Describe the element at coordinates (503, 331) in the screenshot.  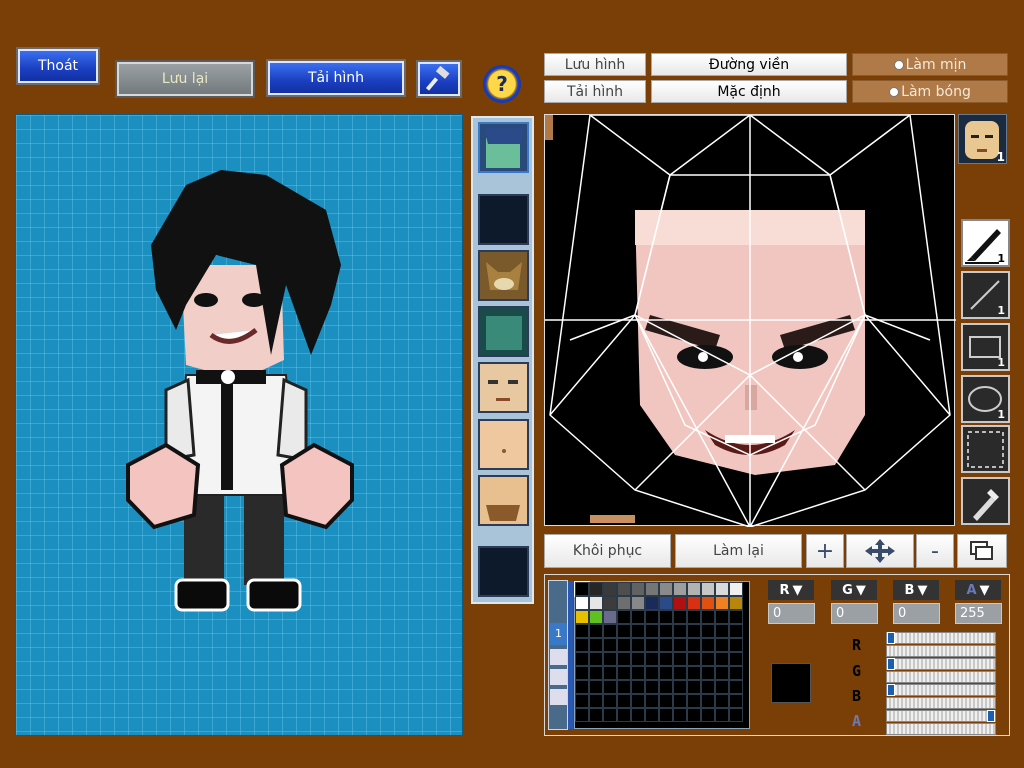
I see `thumb-green-mask-face` at that location.